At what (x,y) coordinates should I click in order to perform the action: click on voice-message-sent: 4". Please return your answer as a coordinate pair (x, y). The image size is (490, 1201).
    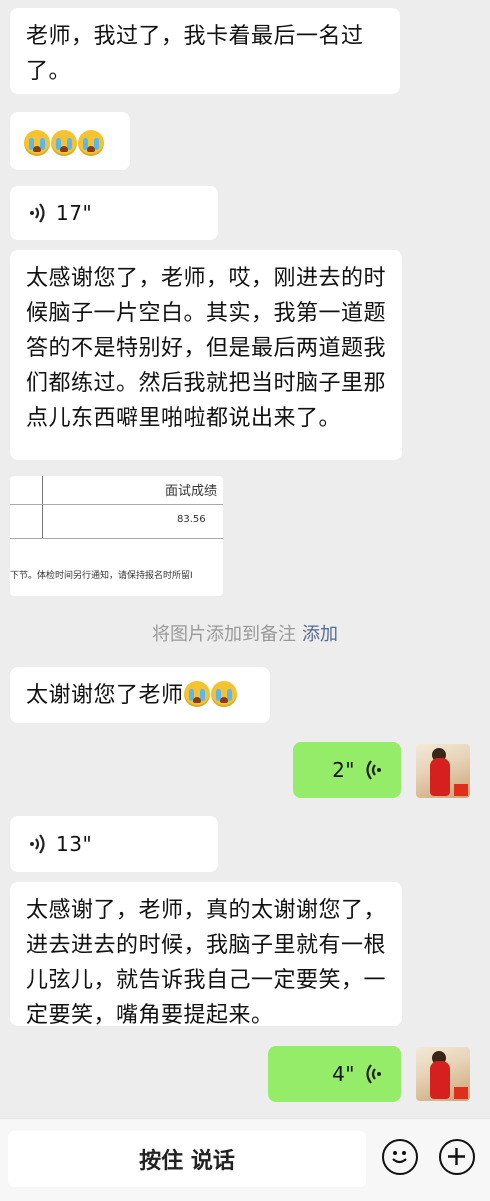
    Looking at the image, I should click on (334, 1074).